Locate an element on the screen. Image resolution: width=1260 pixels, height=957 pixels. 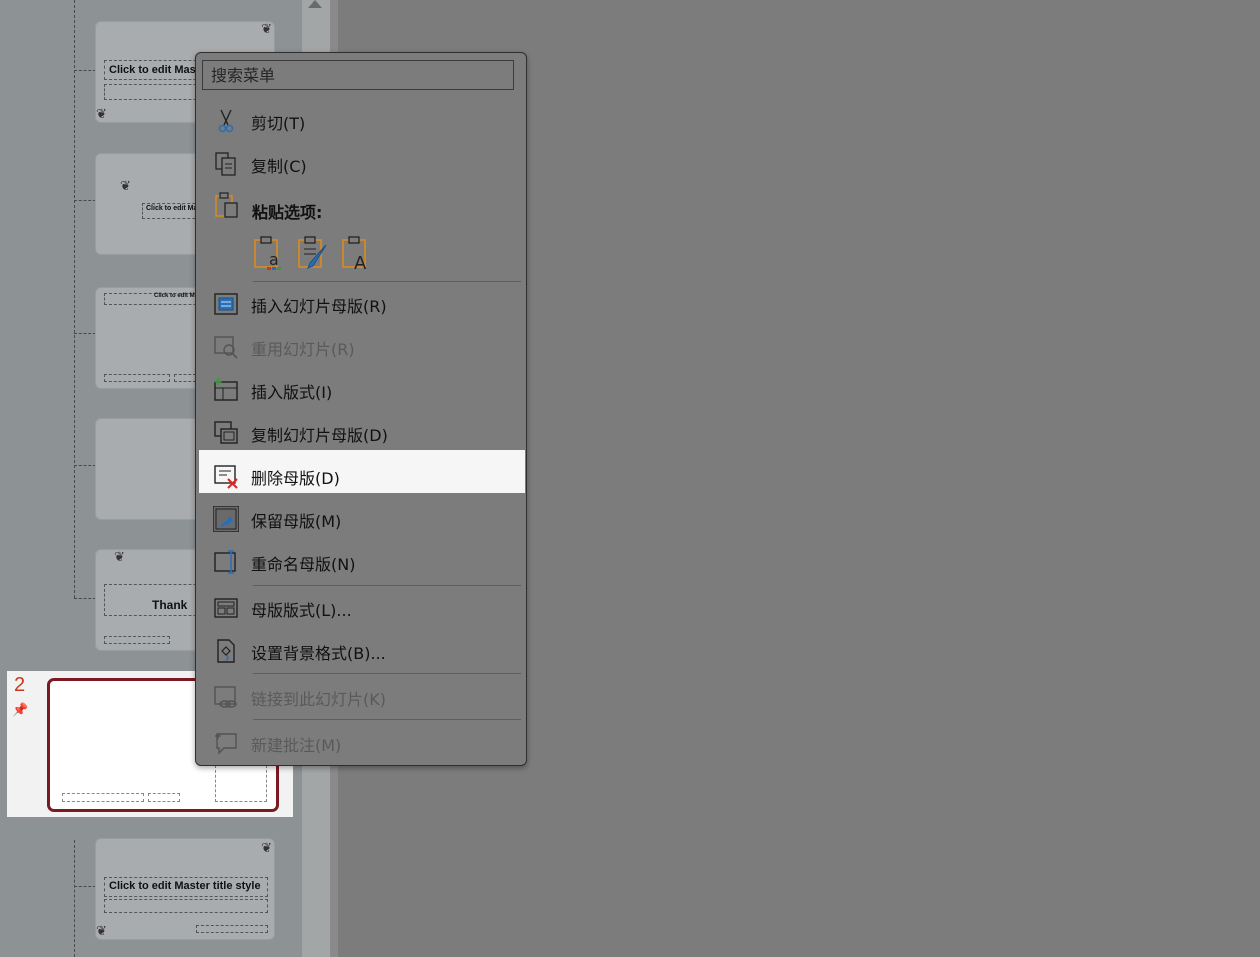
search-menu-input is located at coordinates (358, 75).